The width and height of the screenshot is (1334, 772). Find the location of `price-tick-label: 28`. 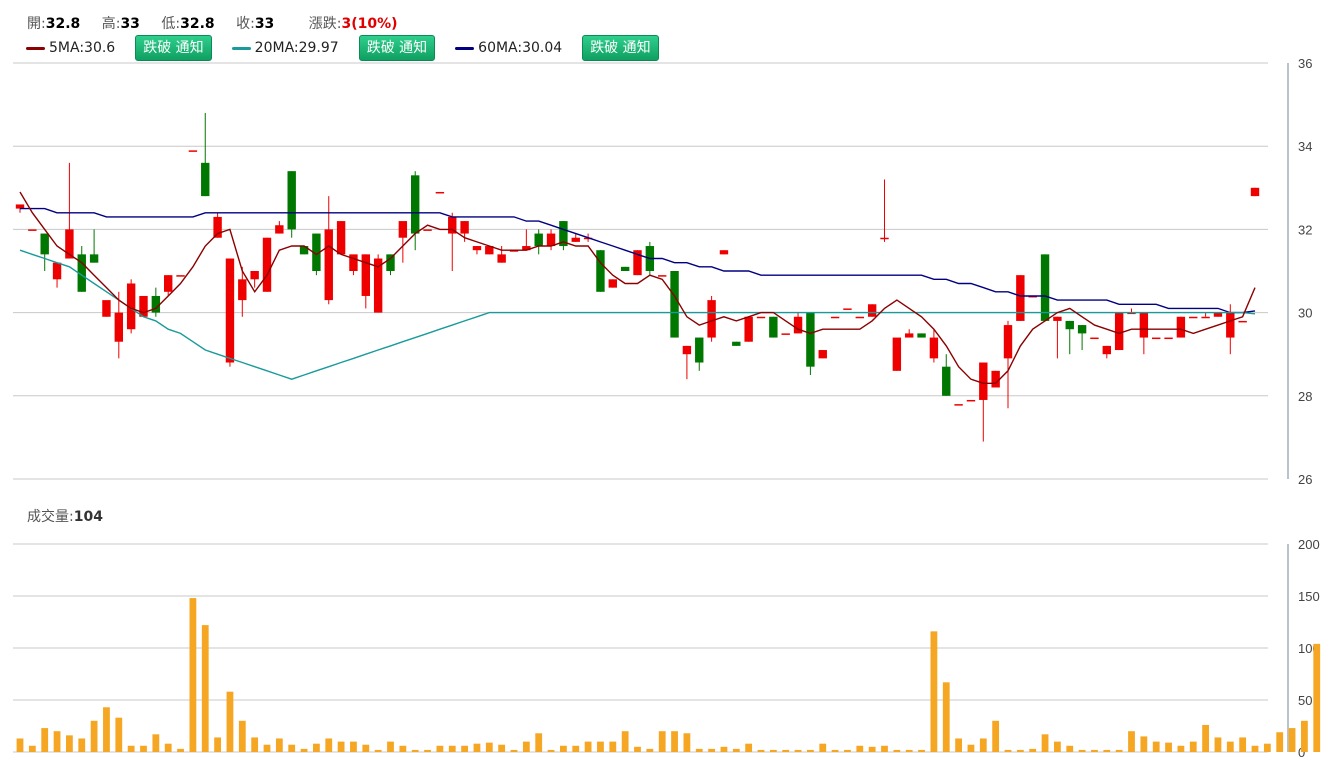

price-tick-label: 28 is located at coordinates (1305, 396).